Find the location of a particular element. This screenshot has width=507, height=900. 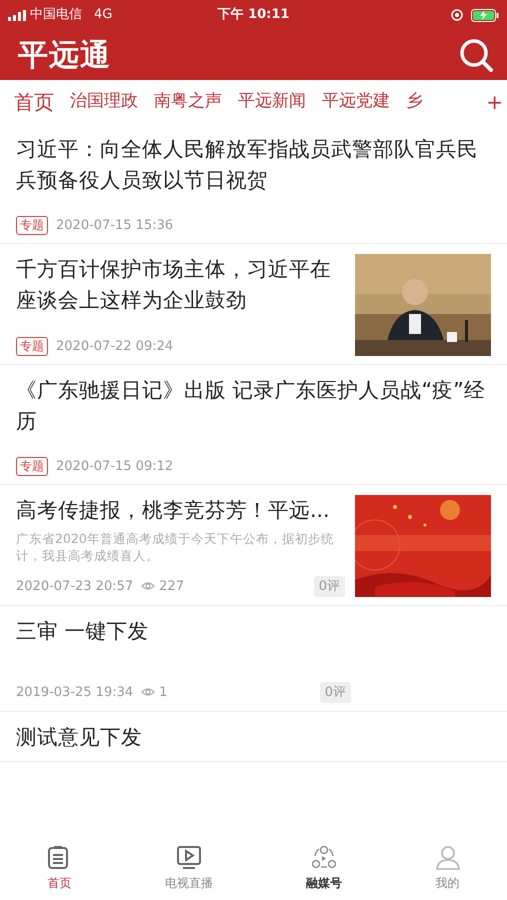

nav-tab: 我的 is located at coordinates (447, 868).